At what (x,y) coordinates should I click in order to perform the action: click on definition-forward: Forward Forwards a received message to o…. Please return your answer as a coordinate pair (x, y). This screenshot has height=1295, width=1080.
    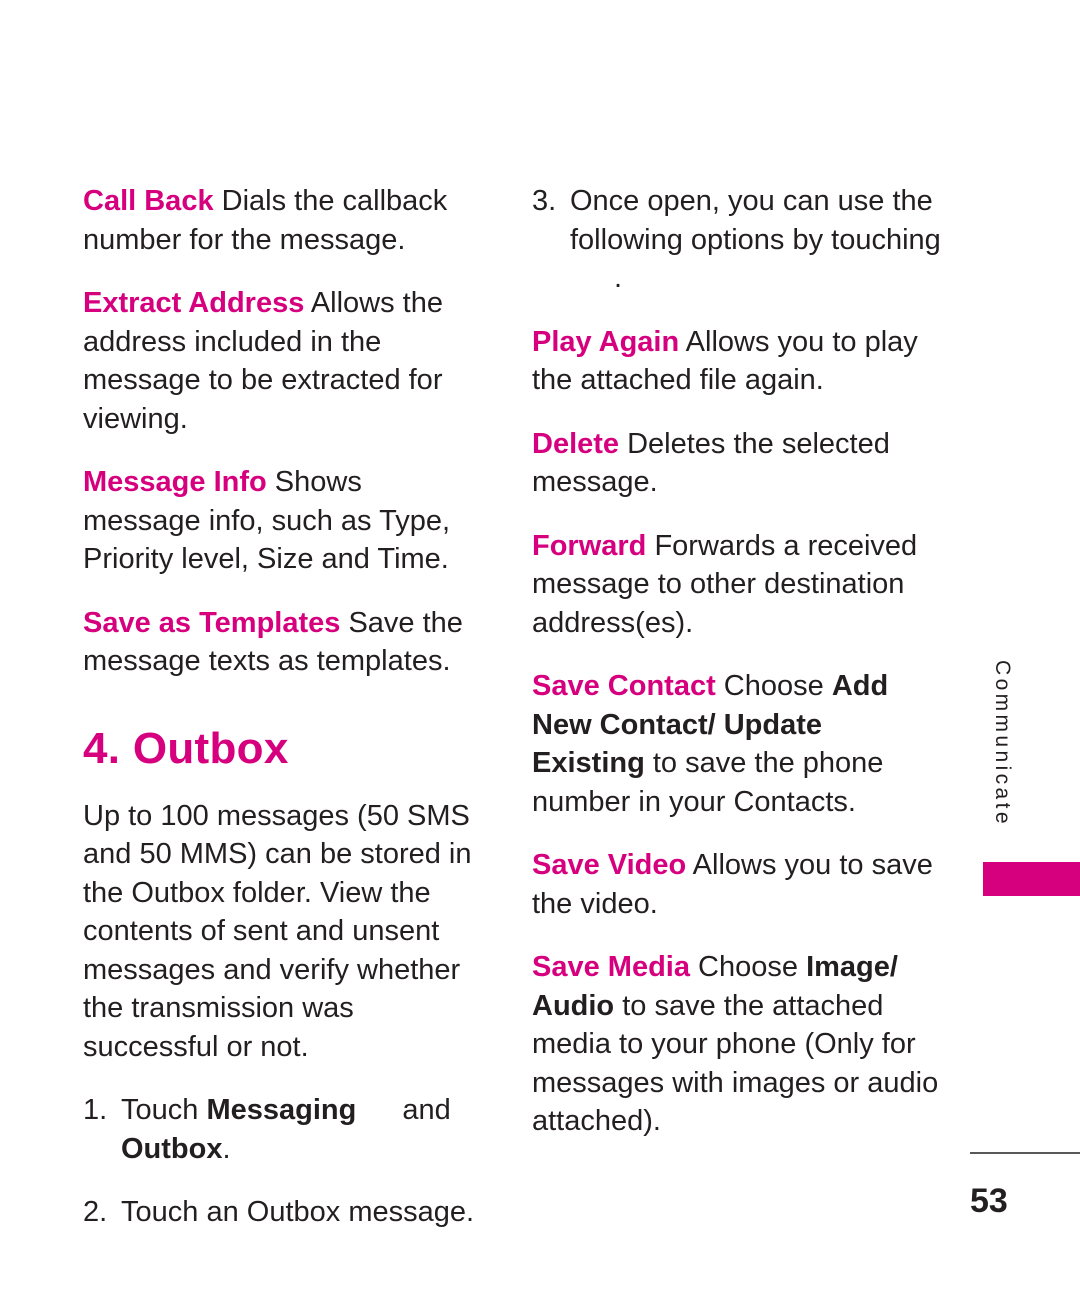
    Looking at the image, I should click on (737, 585).